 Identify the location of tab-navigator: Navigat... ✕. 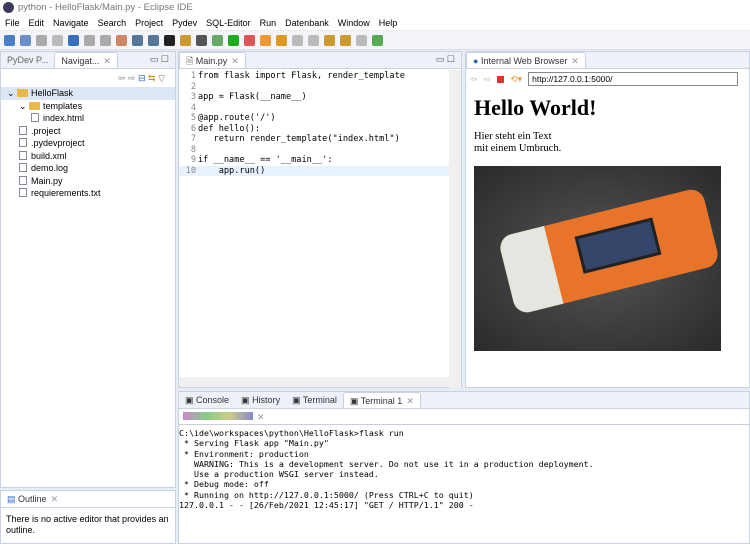
(86, 60).